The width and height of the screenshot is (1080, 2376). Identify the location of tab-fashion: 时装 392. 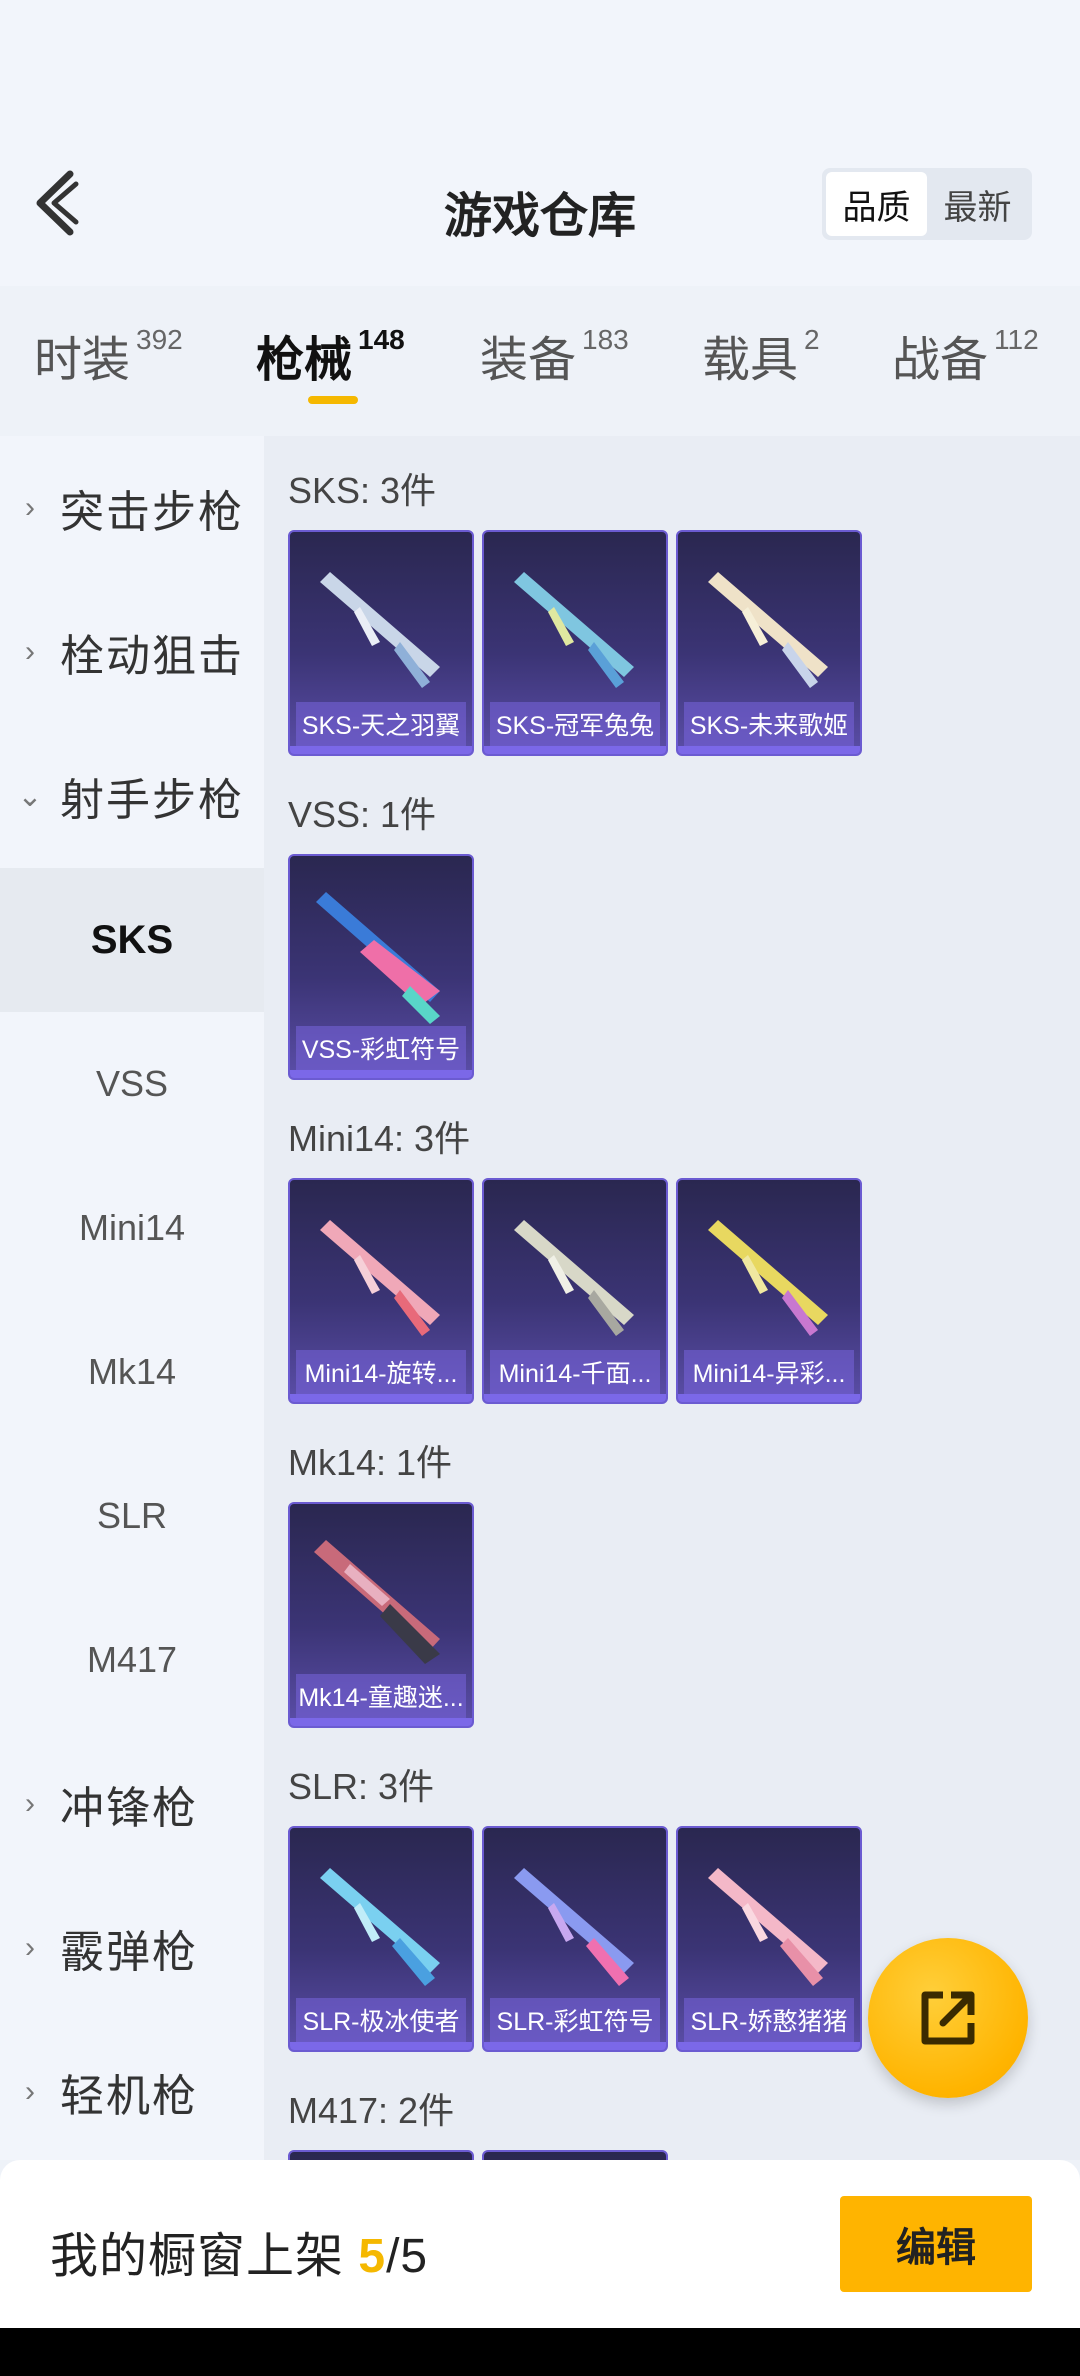
(108, 355).